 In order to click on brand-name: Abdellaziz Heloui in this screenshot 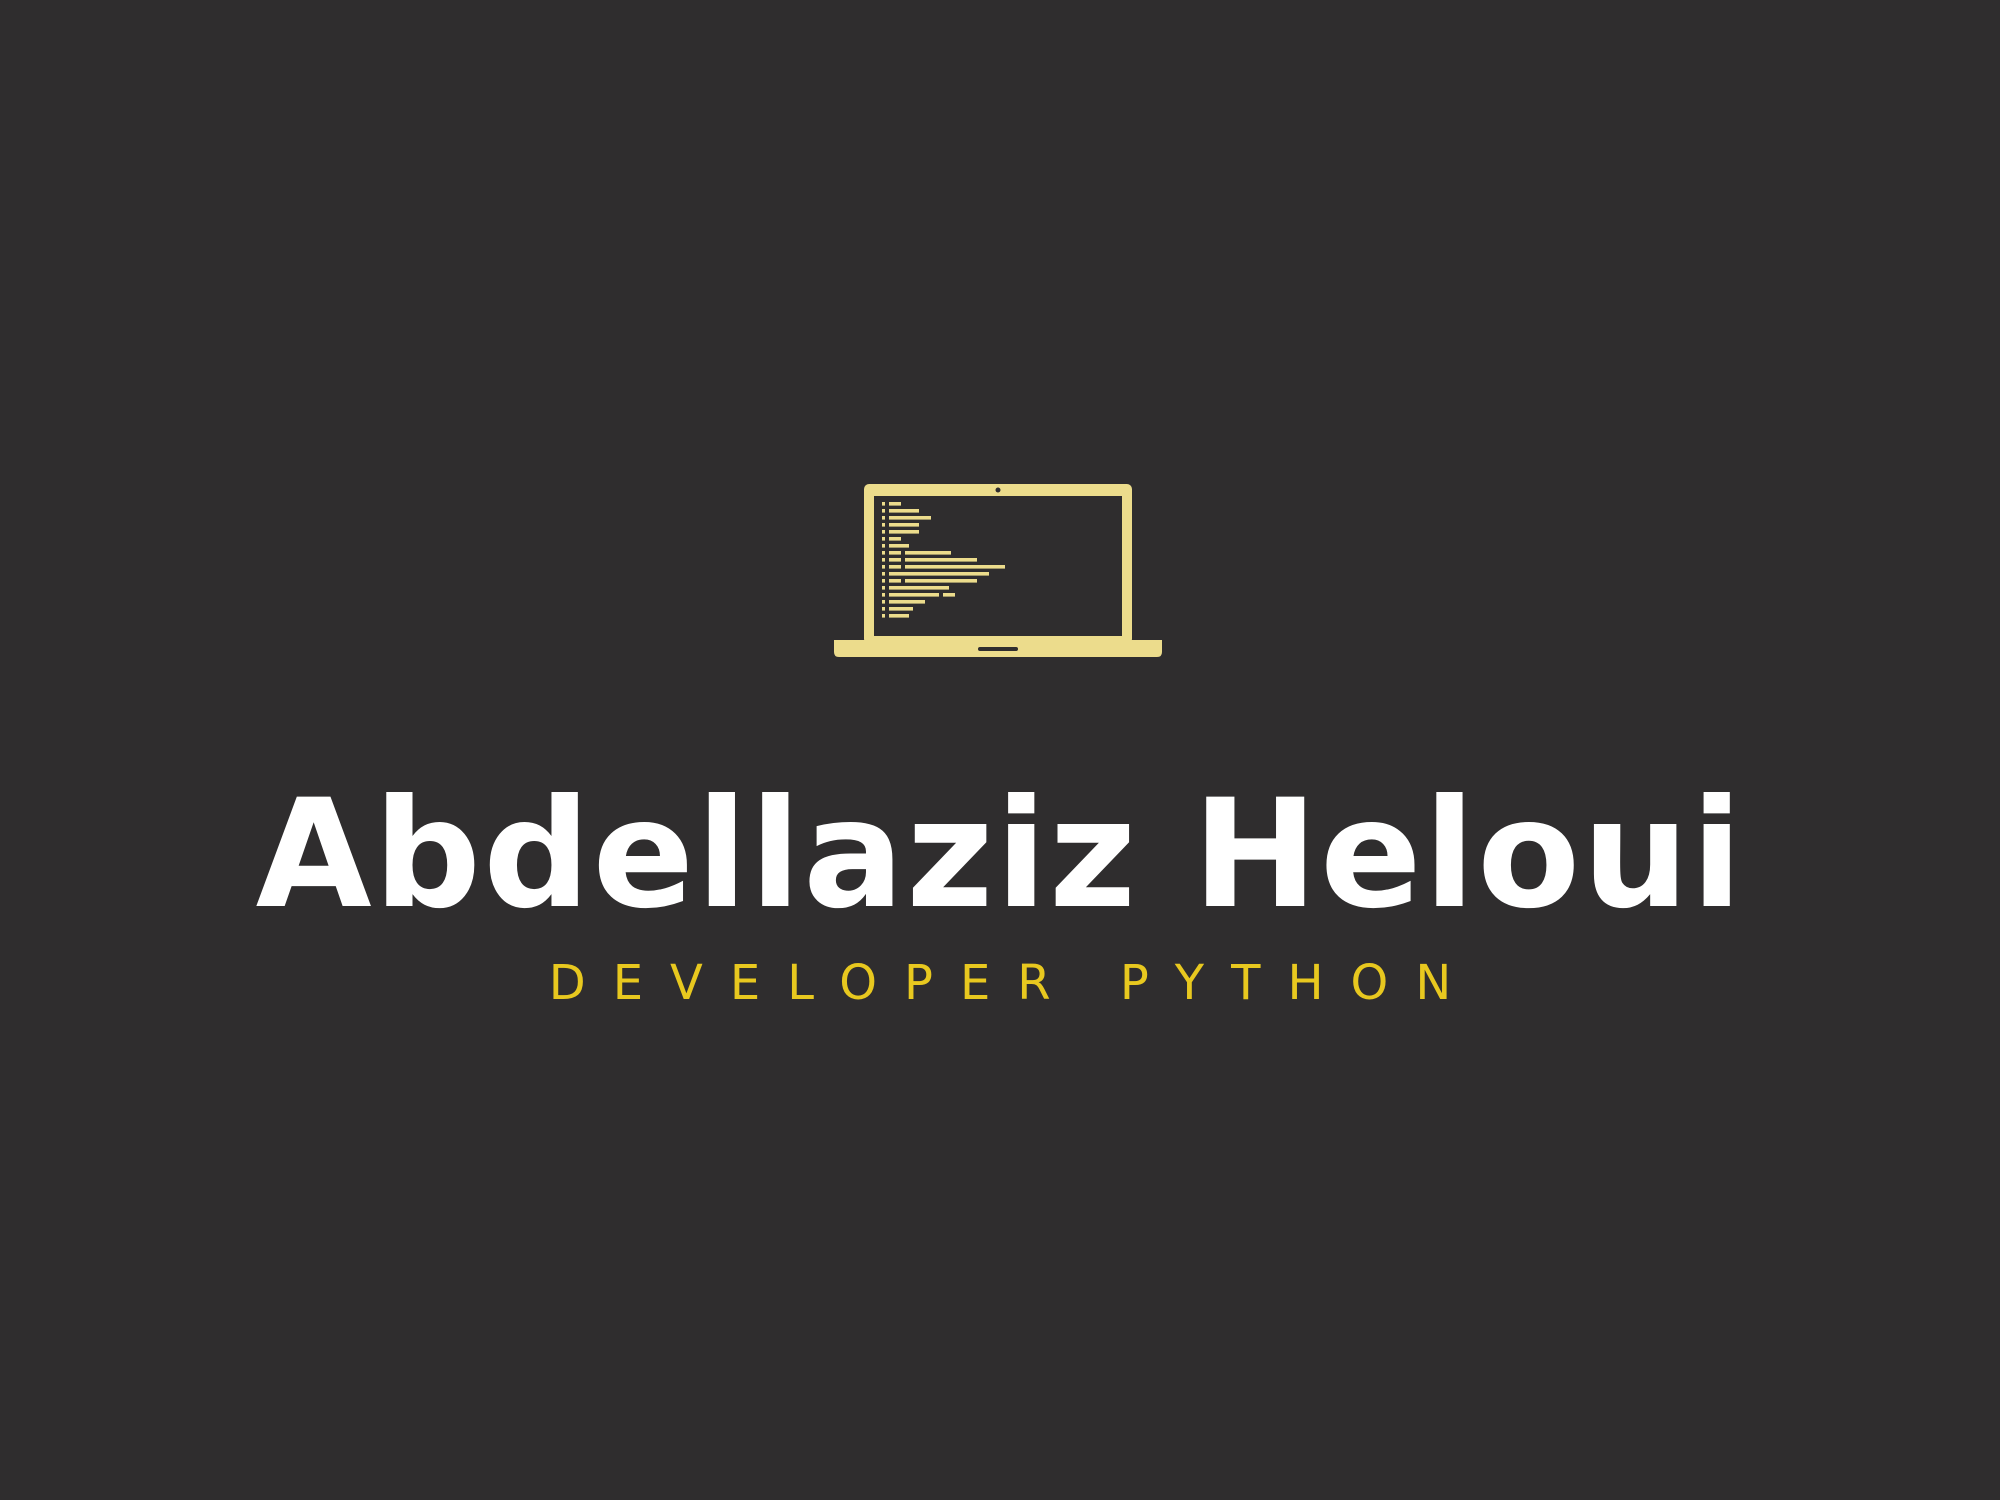, I will do `click(1000, 855)`.